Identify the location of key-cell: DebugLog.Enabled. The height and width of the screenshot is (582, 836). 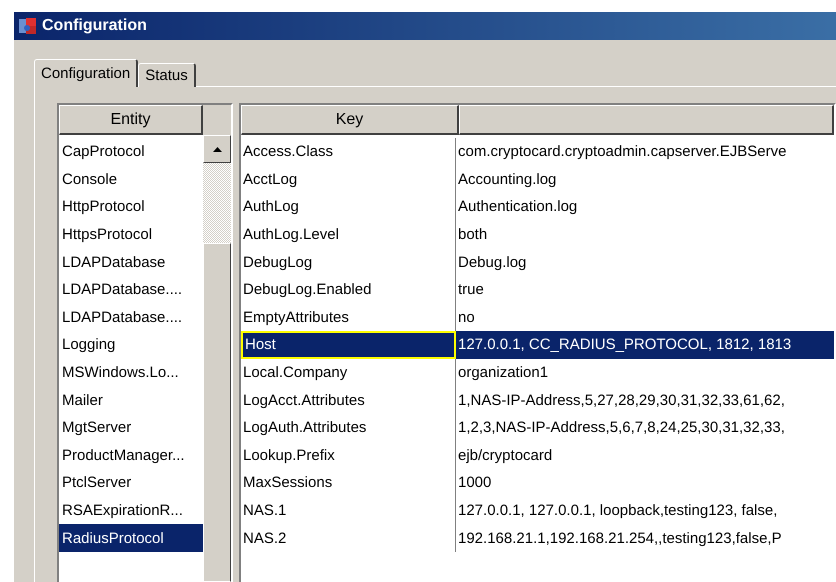
(348, 290).